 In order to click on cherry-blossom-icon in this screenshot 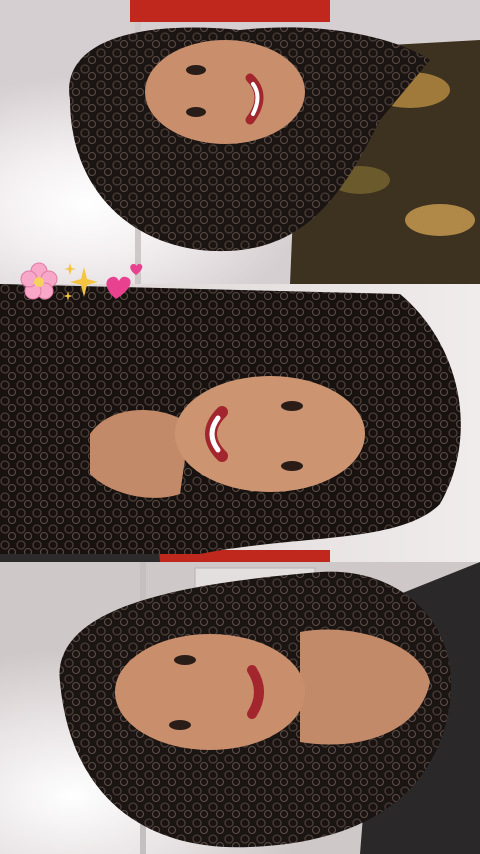, I will do `click(39, 282)`.